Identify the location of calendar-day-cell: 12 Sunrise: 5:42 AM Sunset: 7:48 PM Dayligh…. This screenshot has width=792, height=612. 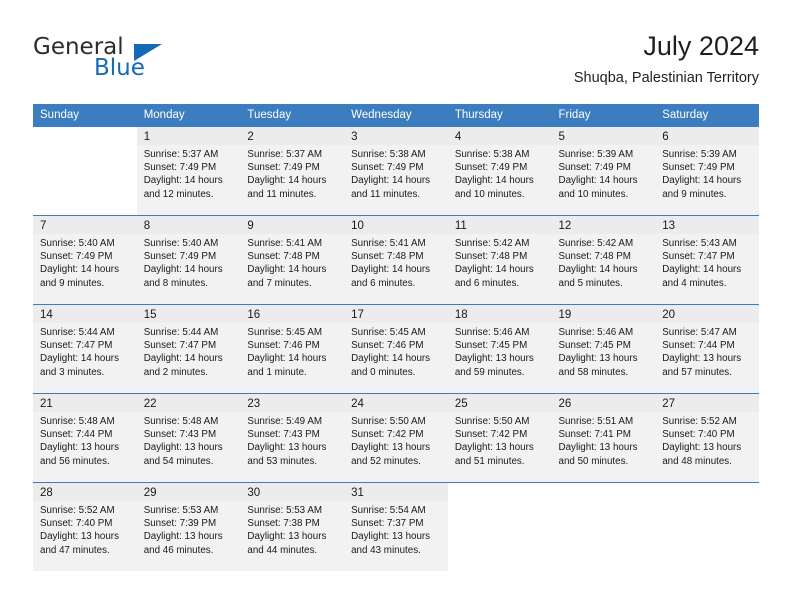
(603, 259).